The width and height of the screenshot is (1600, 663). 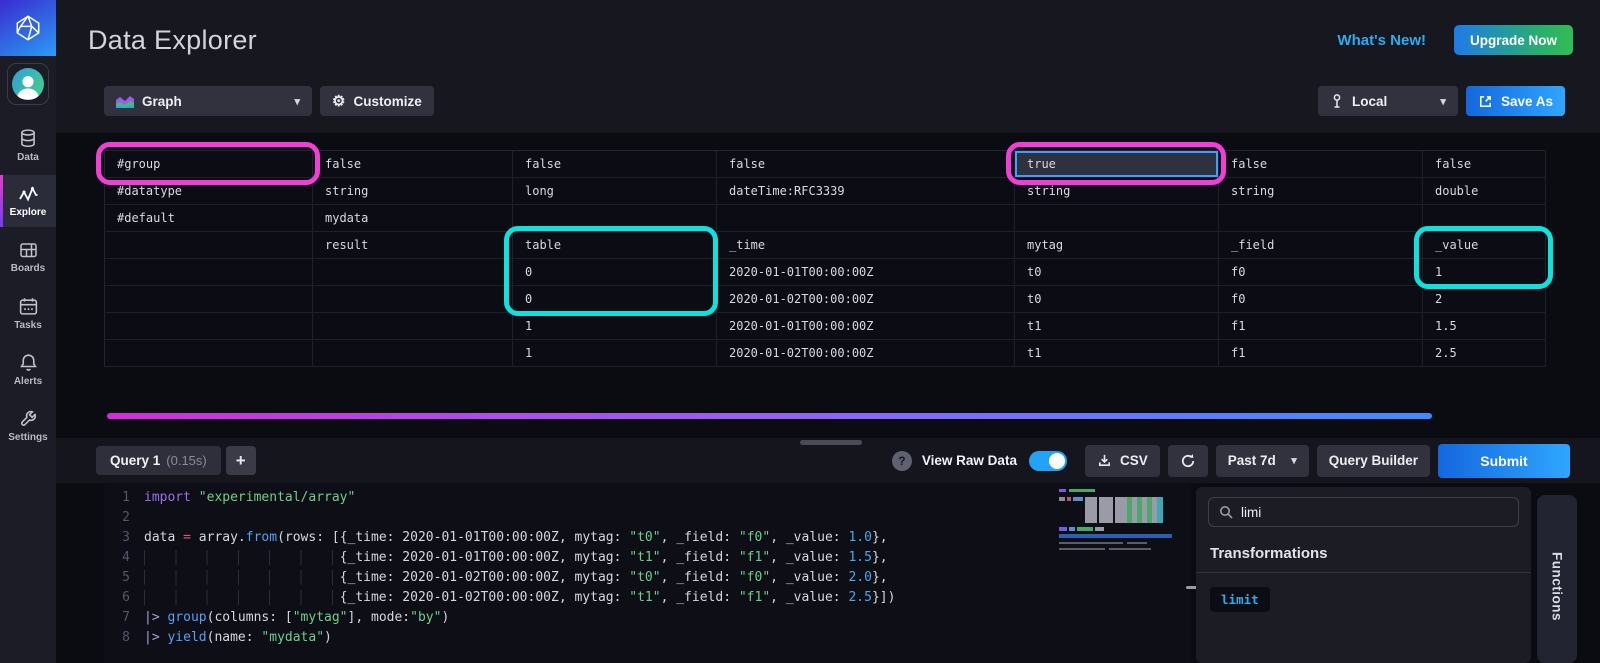 I want to click on table-cell: f1, so click(x=1321, y=326).